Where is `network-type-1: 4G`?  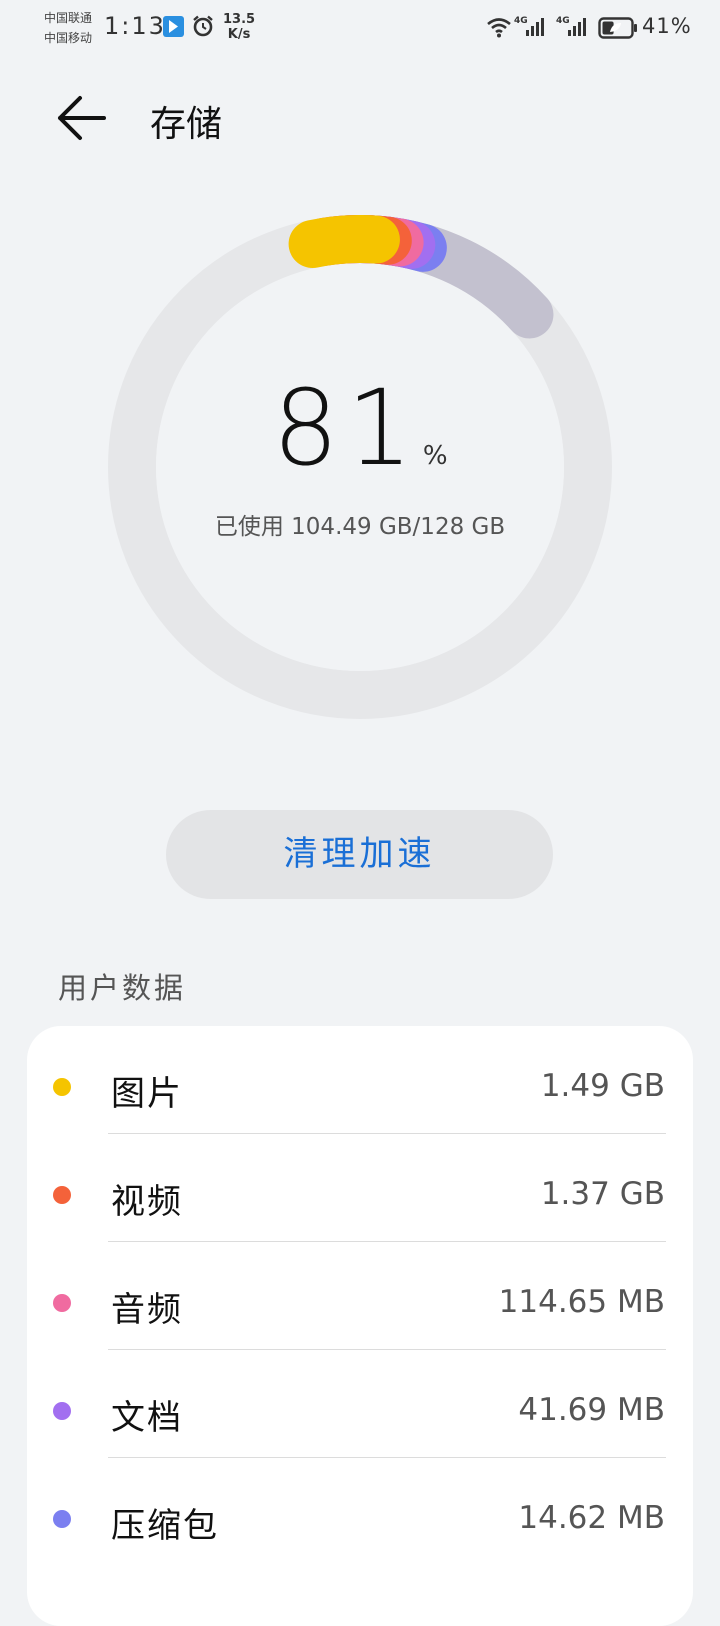 network-type-1: 4G is located at coordinates (521, 21).